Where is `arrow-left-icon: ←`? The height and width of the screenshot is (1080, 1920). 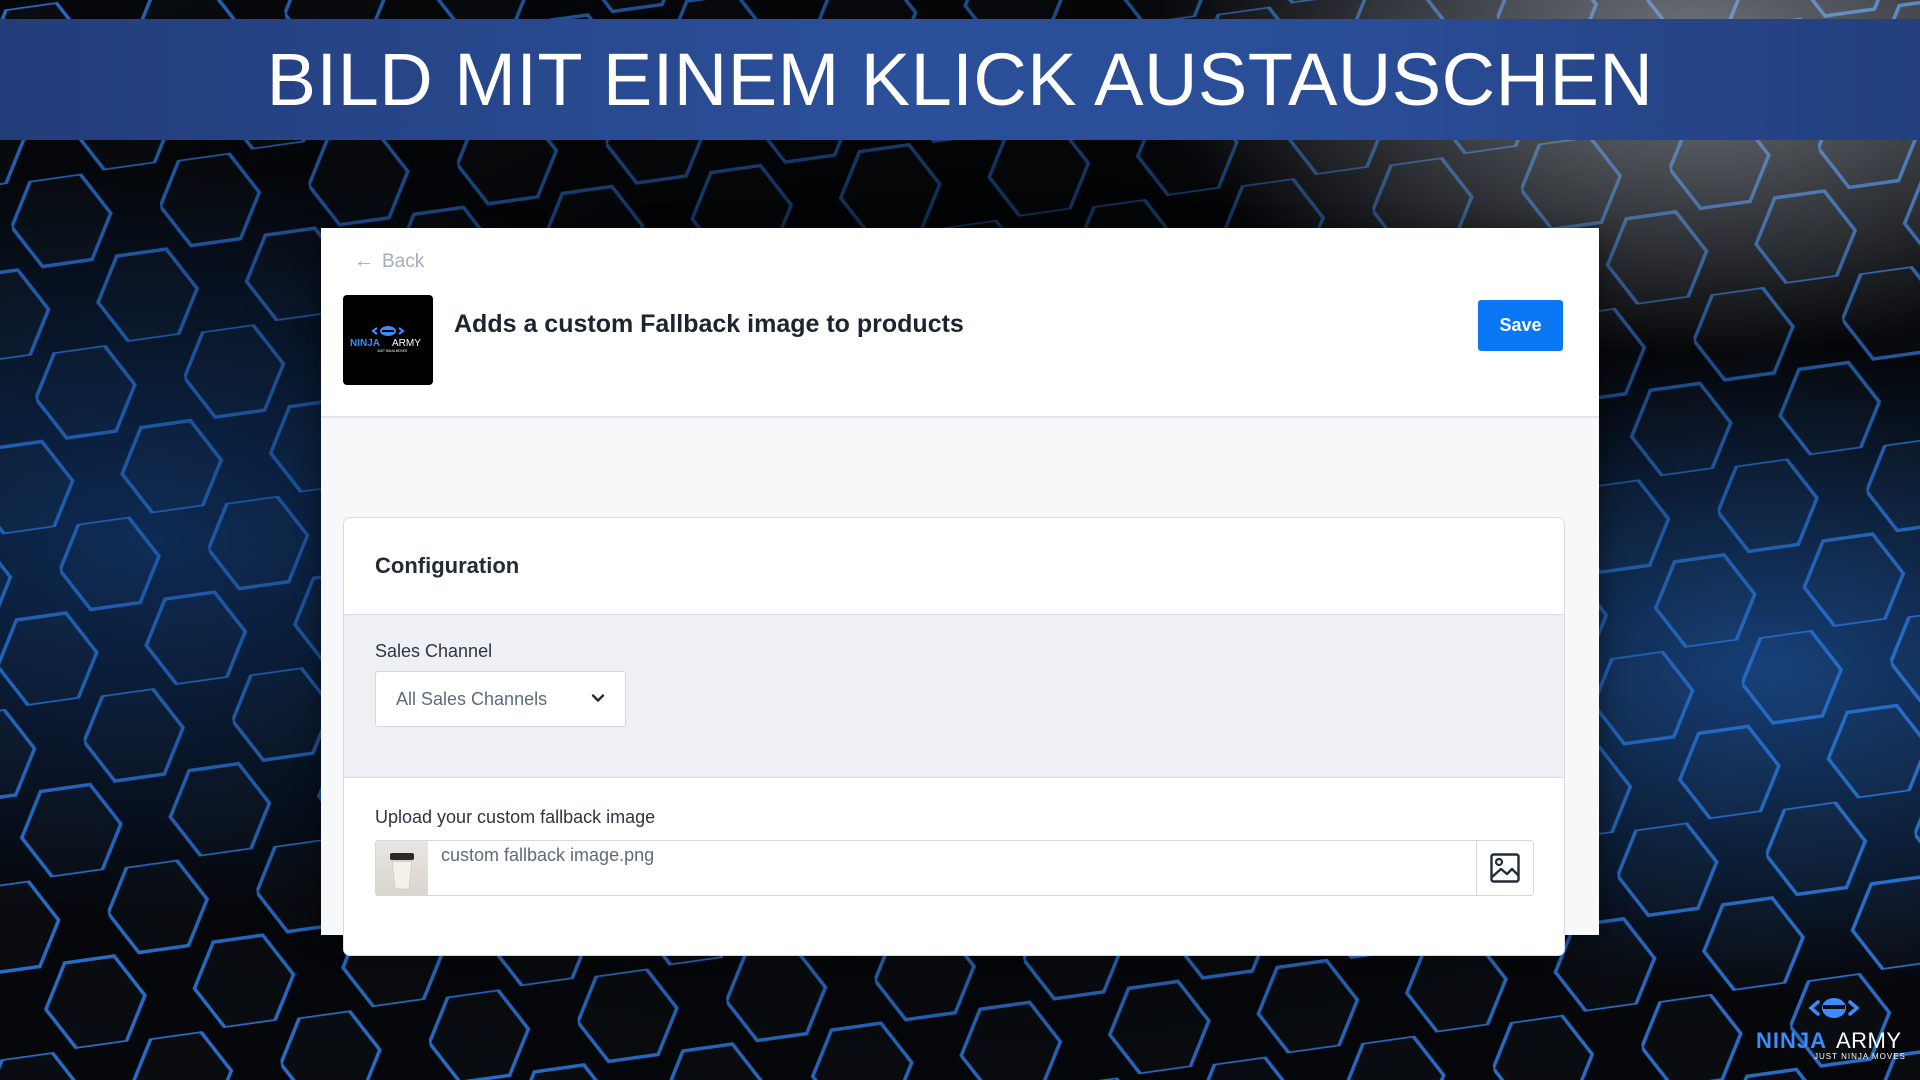 arrow-left-icon: ← is located at coordinates (364, 261).